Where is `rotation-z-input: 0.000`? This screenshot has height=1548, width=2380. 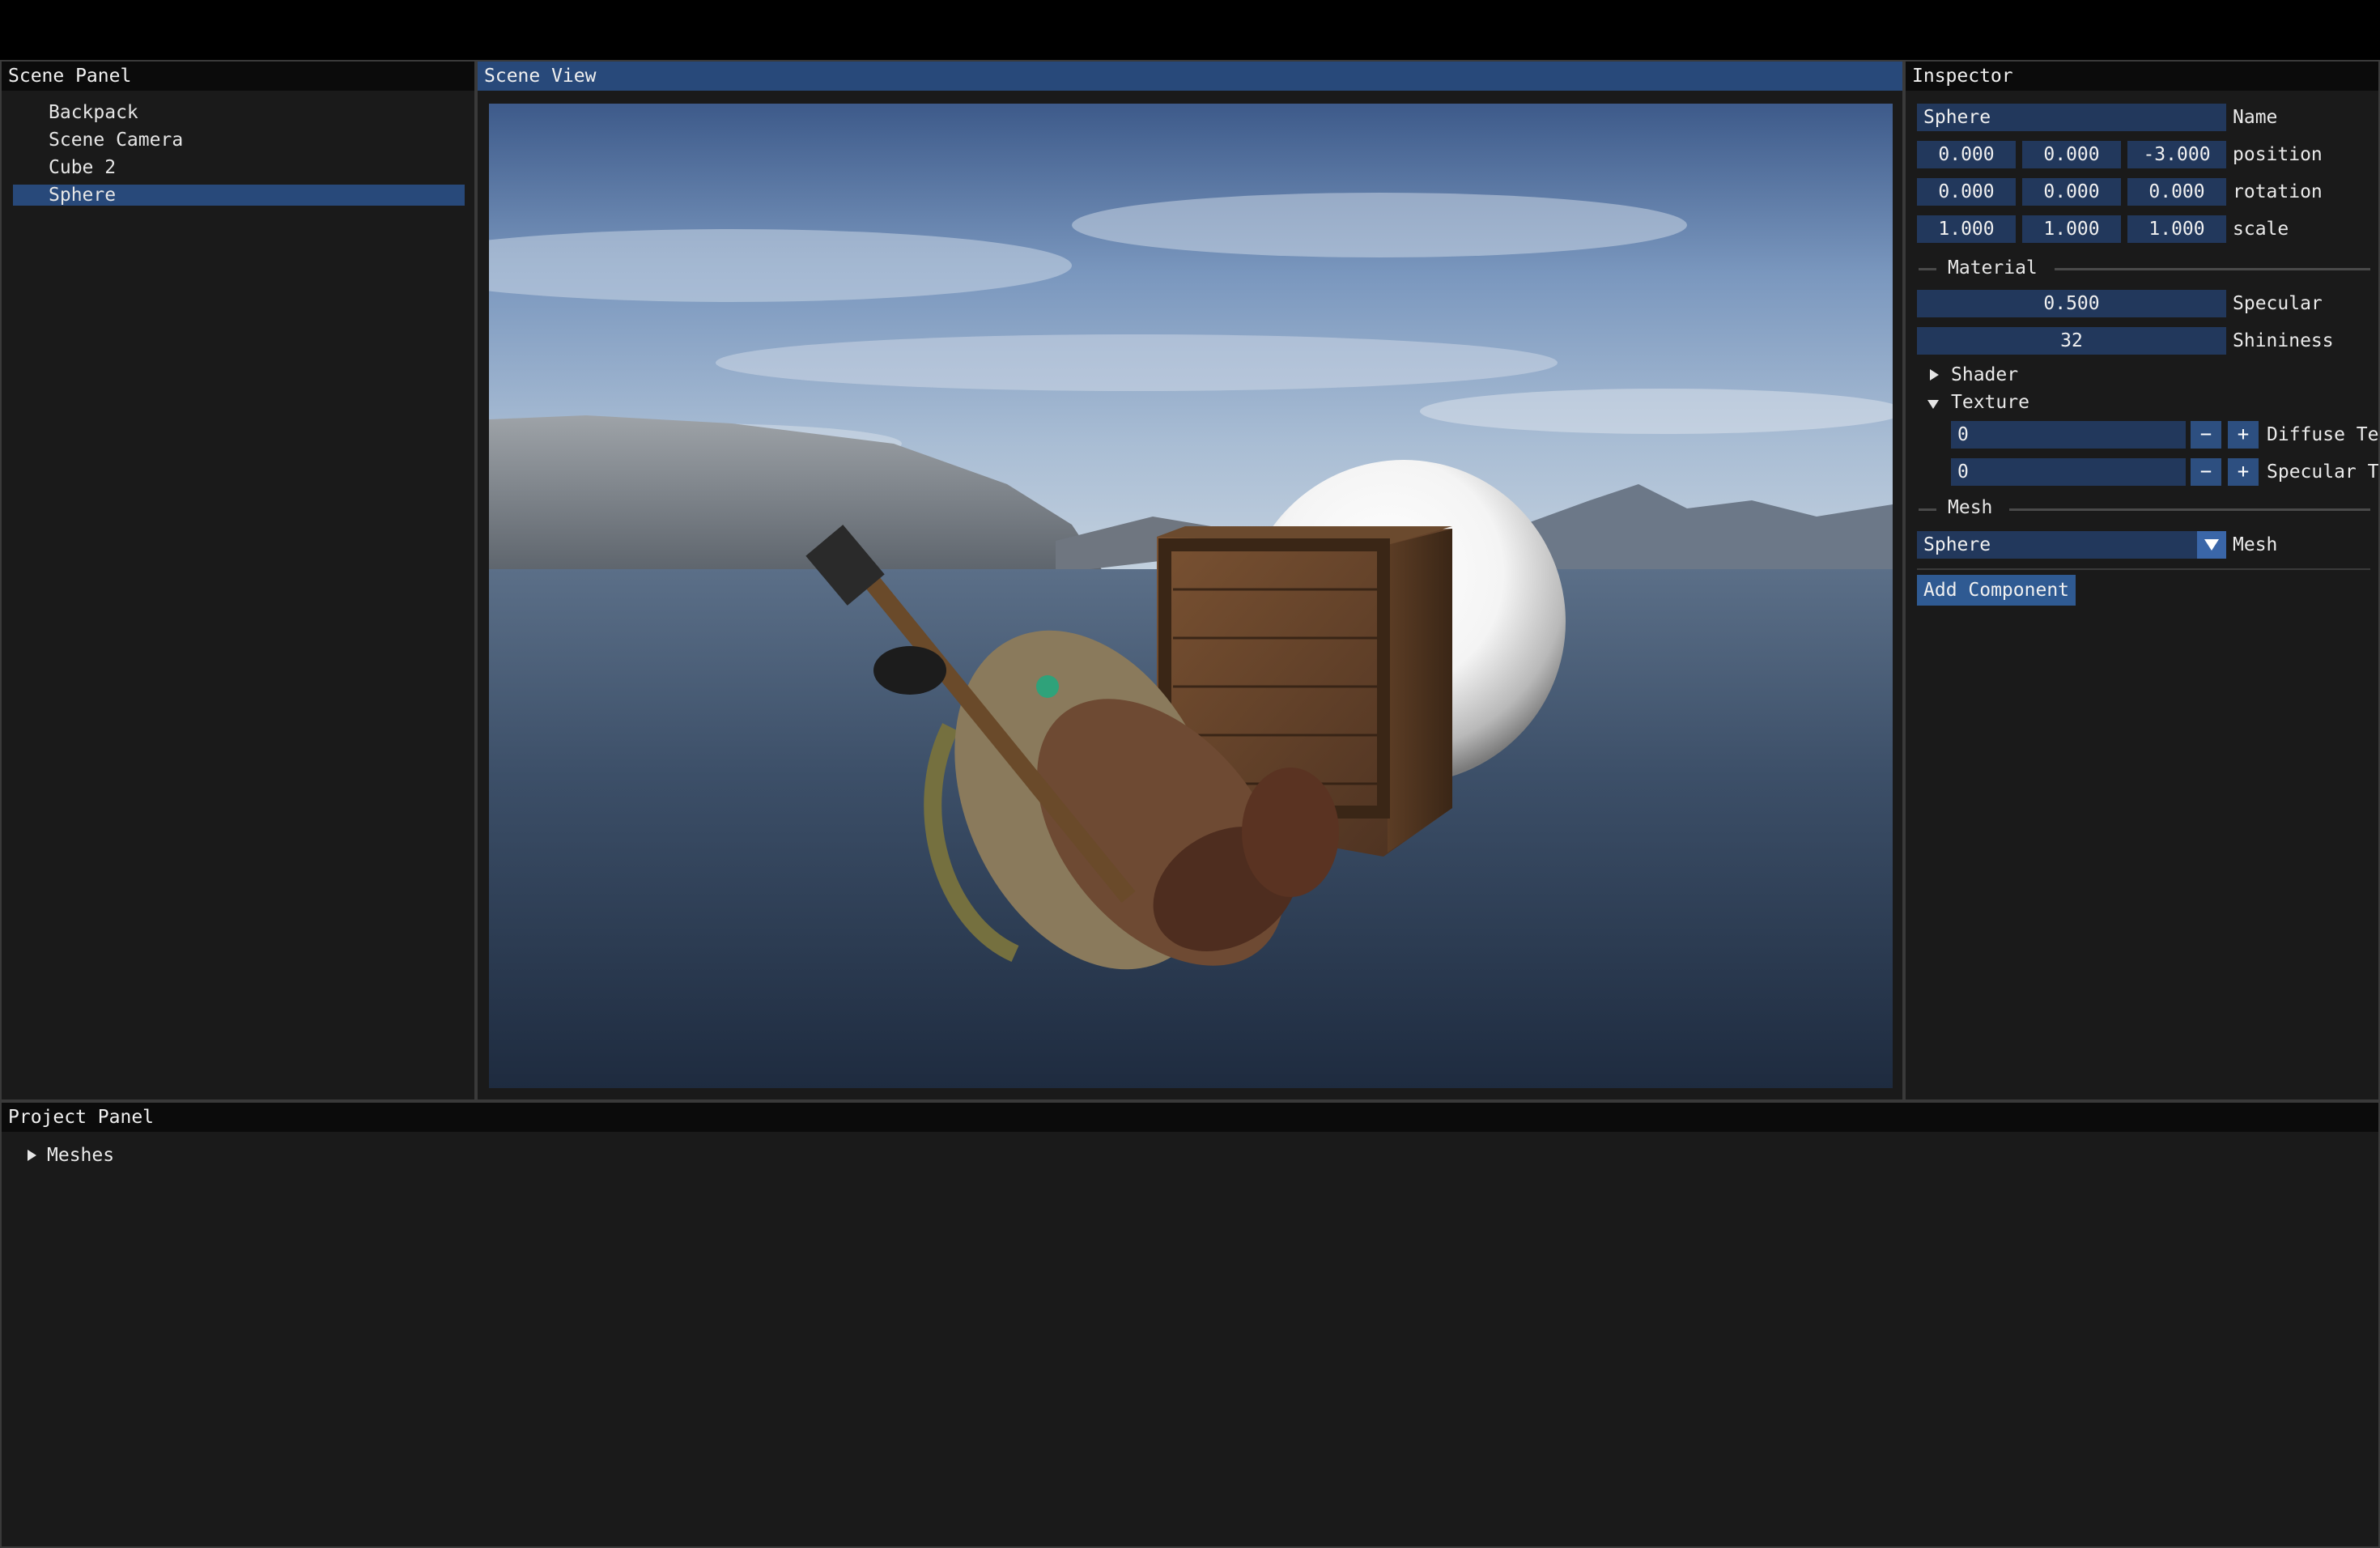 rotation-z-input: 0.000 is located at coordinates (2176, 192).